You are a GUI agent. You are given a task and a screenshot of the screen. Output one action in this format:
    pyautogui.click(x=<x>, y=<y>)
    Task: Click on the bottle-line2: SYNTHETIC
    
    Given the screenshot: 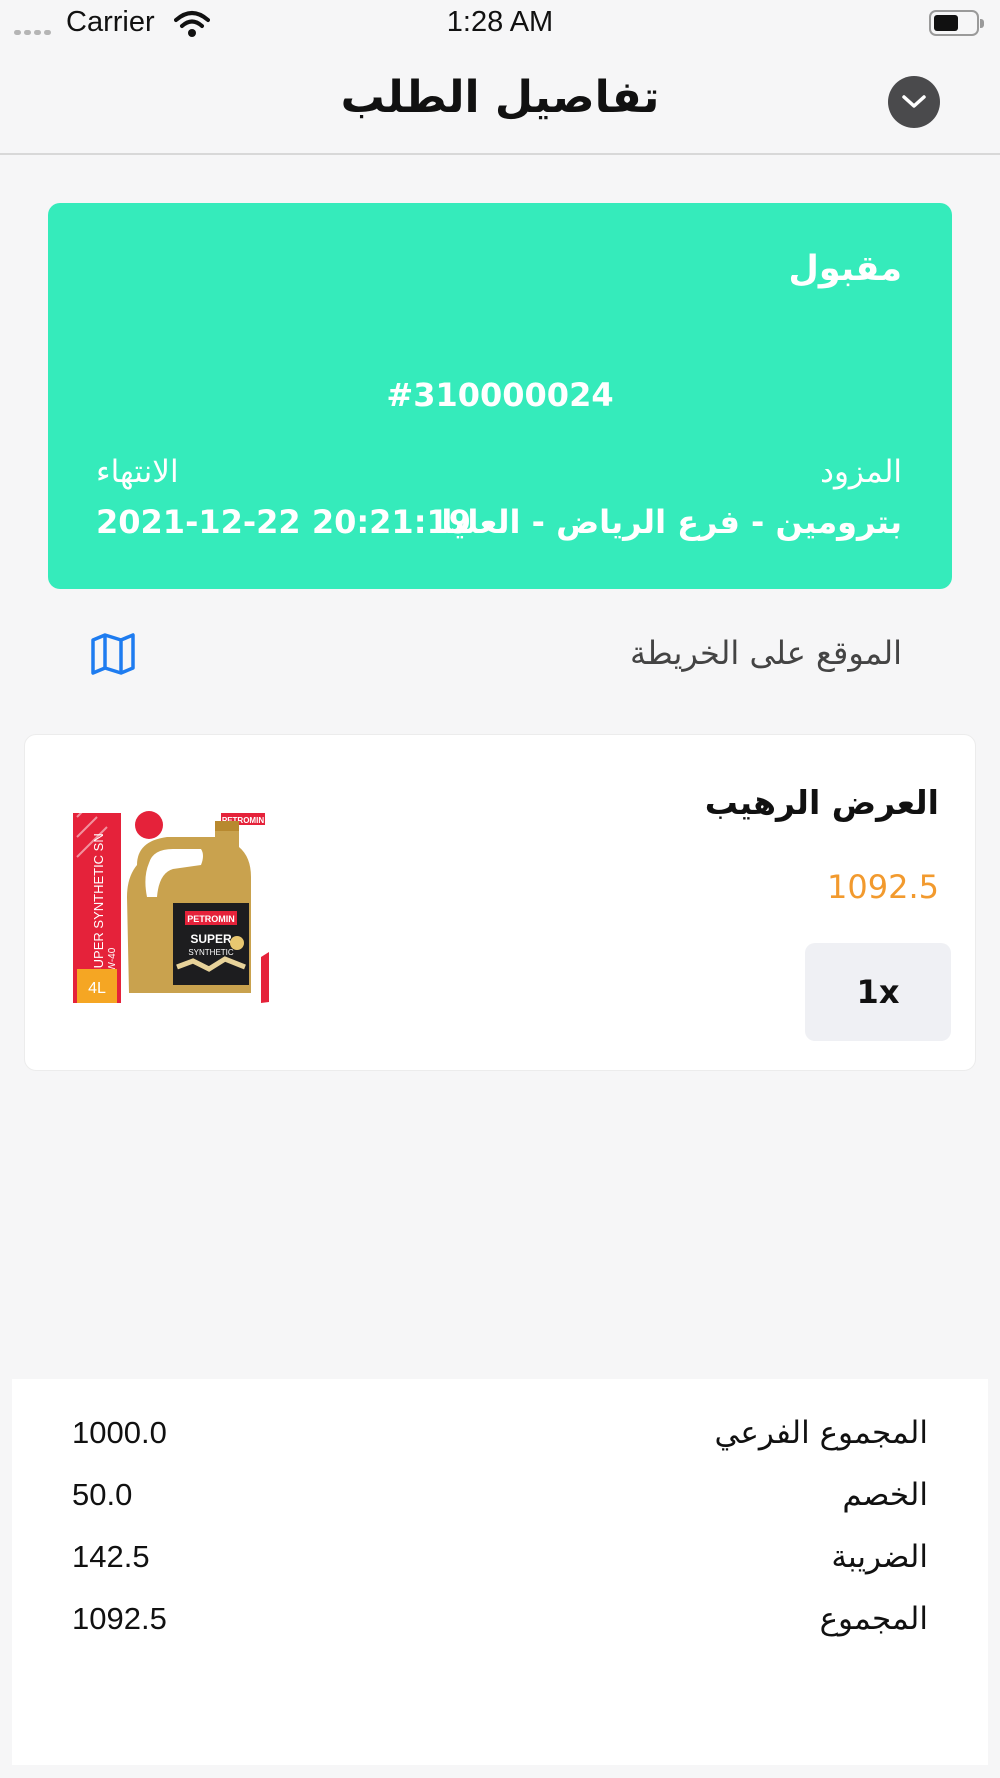 What is the action you would take?
    pyautogui.click(x=211, y=952)
    